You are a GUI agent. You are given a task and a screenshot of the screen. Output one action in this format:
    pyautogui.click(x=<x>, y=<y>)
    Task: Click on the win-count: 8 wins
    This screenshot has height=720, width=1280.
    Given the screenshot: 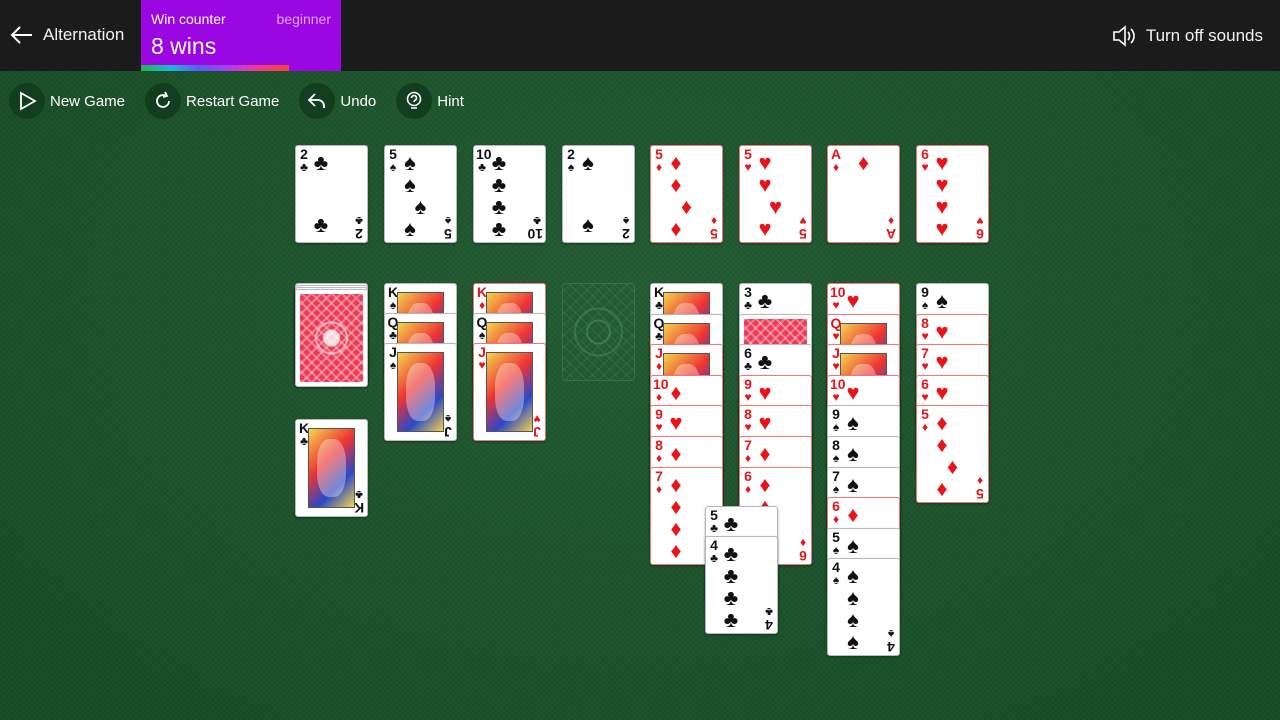 What is the action you would take?
    pyautogui.click(x=184, y=46)
    